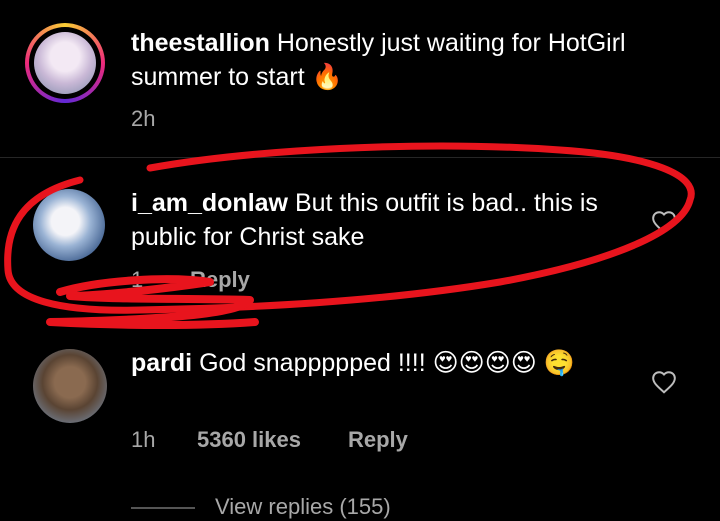 Image resolution: width=720 pixels, height=521 pixels. What do you see at coordinates (137, 279) in the screenshot?
I see `comment-timestamp: 1` at bounding box center [137, 279].